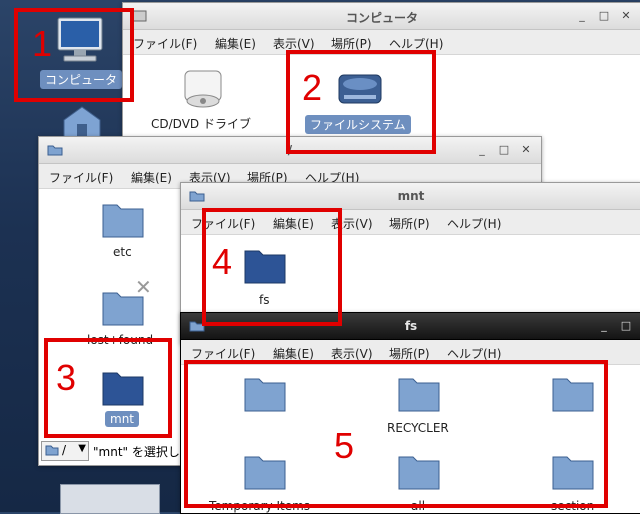 The image size is (640, 514). Describe the element at coordinates (143, 287) in the screenshot. I see `no-access-icon: ✕` at that location.